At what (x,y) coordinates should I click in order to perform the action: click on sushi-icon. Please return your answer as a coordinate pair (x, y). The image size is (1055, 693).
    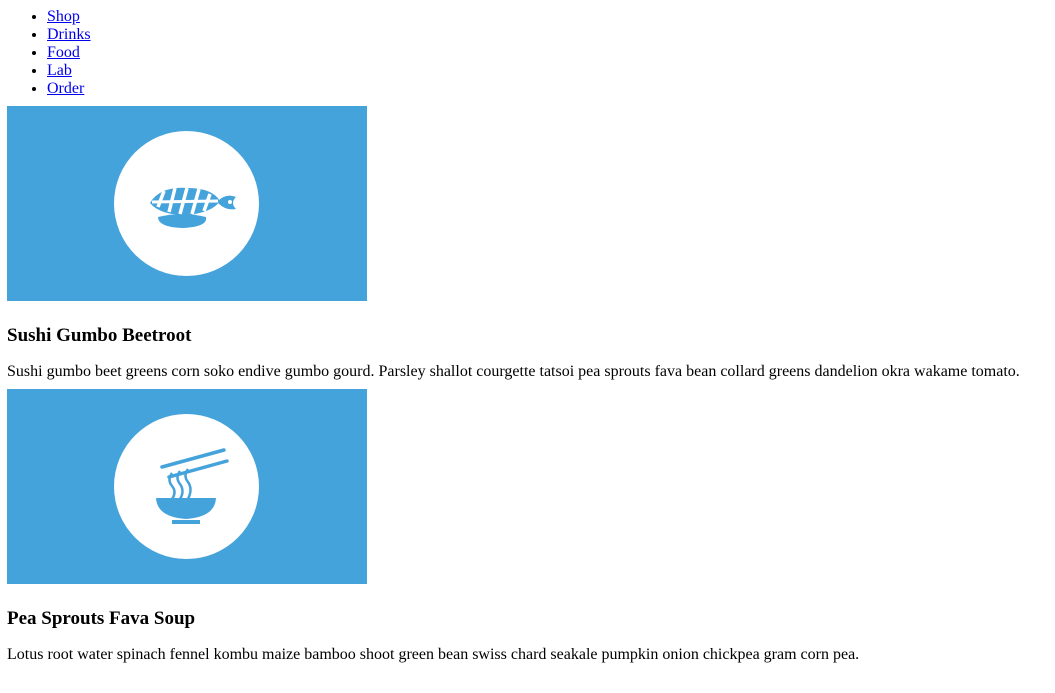
    Looking at the image, I should click on (193, 207).